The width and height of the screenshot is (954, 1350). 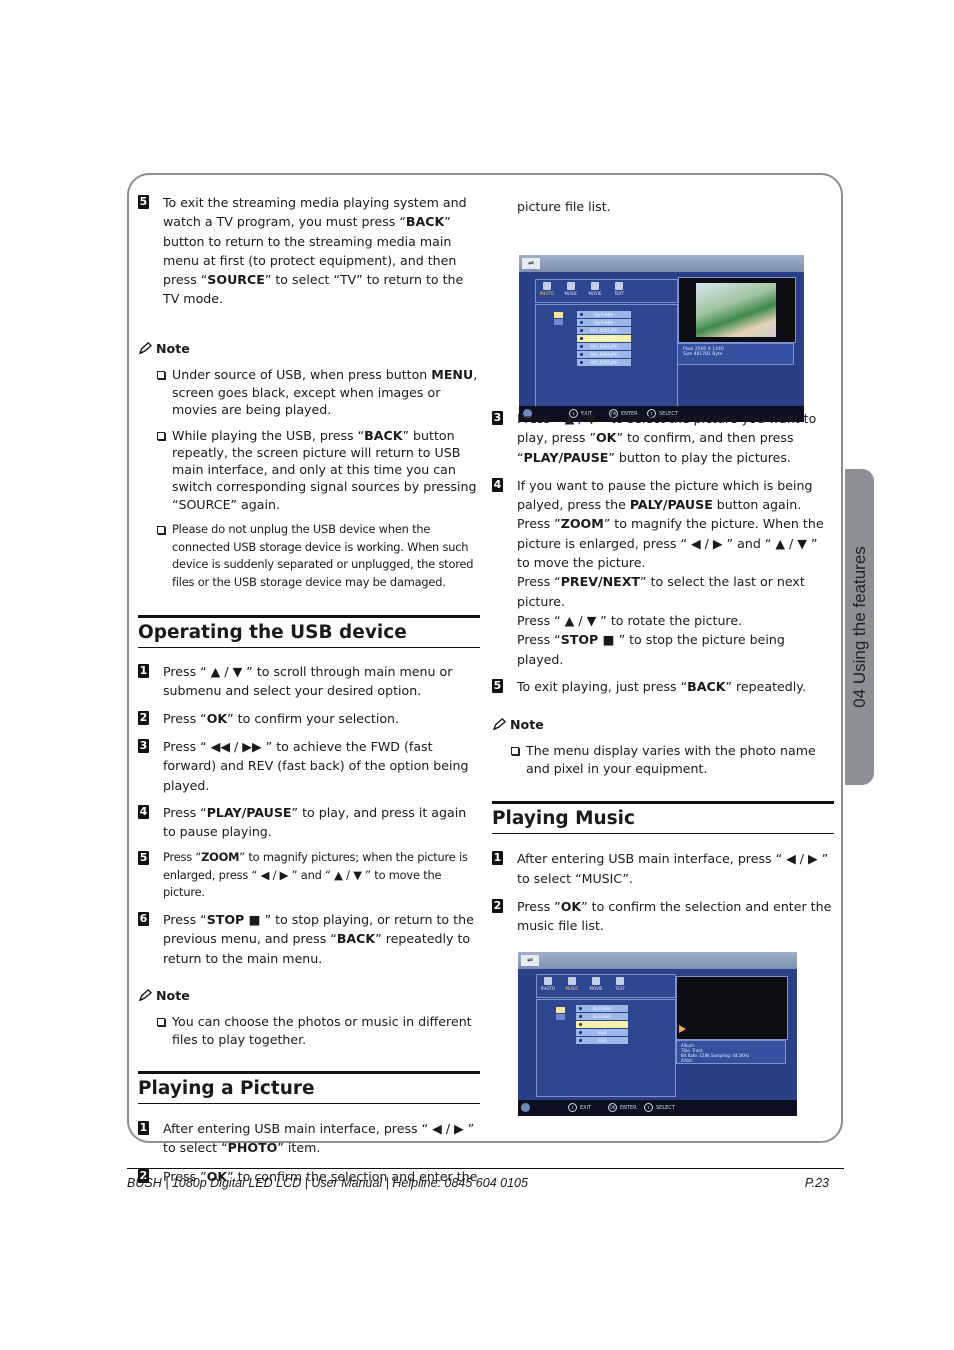 I want to click on page-number: P.23, so click(x=816, y=1183).